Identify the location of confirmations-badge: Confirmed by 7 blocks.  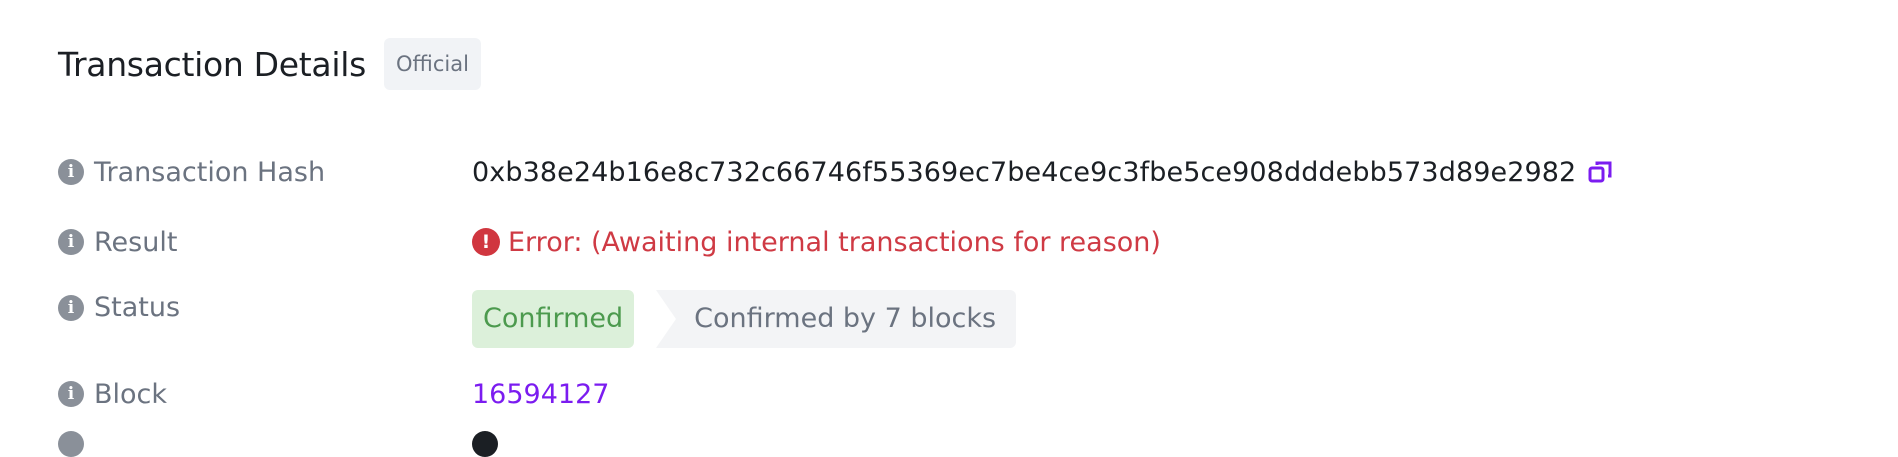
(836, 319).